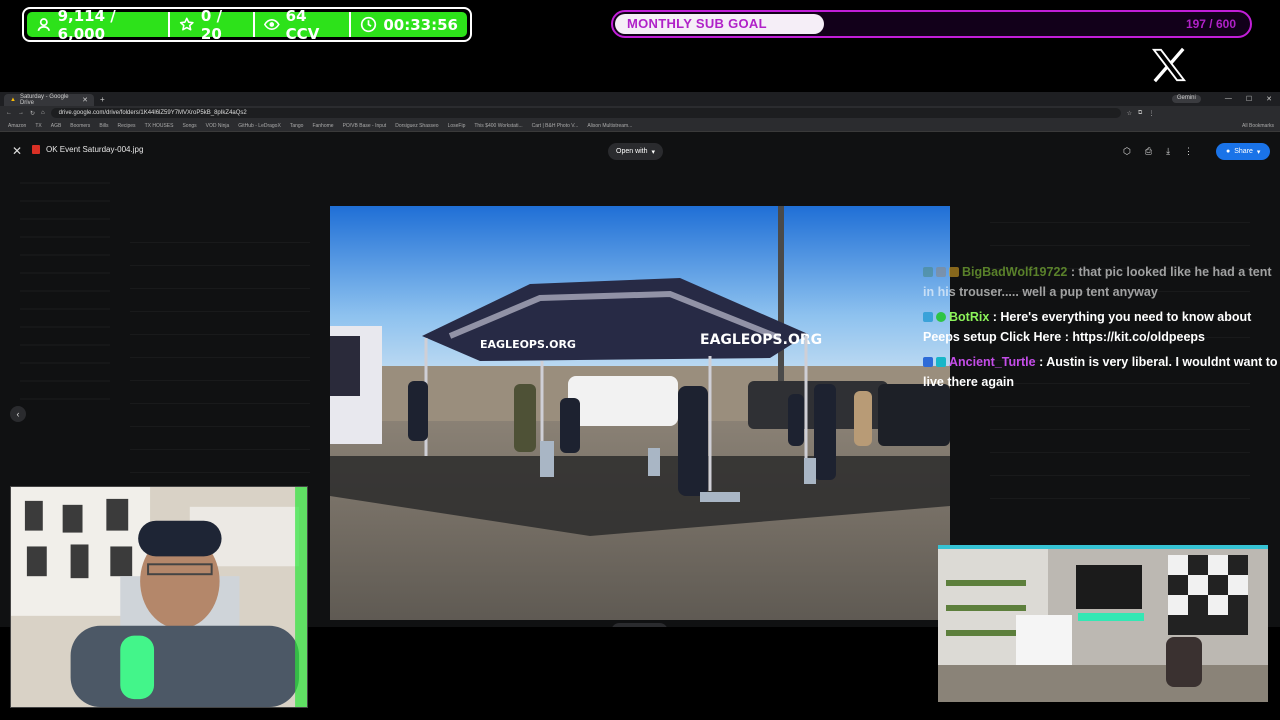 This screenshot has height=720, width=1280. Describe the element at coordinates (185, 666) in the screenshot. I see `hoodie` at that location.